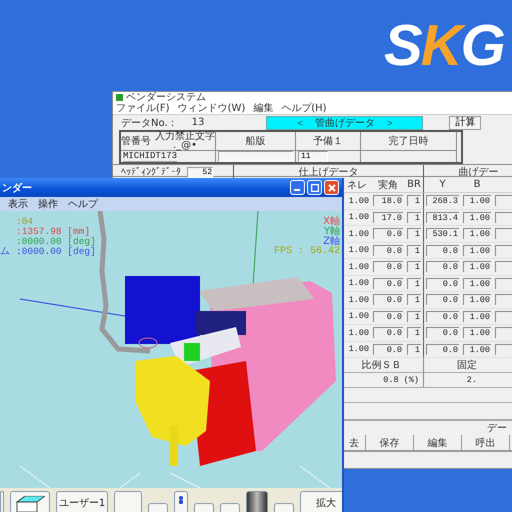 This screenshot has height=512, width=512. What do you see at coordinates (321, 501) in the screenshot?
I see `toolbar-button: 拡大` at bounding box center [321, 501].